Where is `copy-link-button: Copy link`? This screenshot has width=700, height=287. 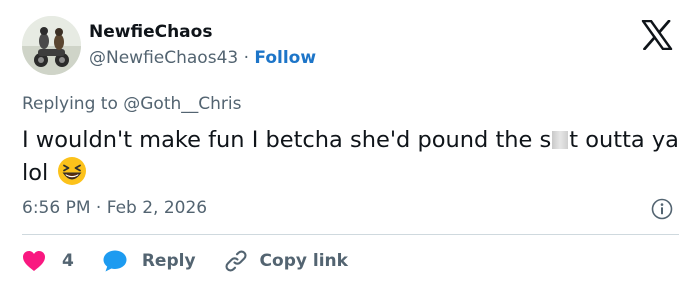 copy-link-button: Copy link is located at coordinates (286, 261).